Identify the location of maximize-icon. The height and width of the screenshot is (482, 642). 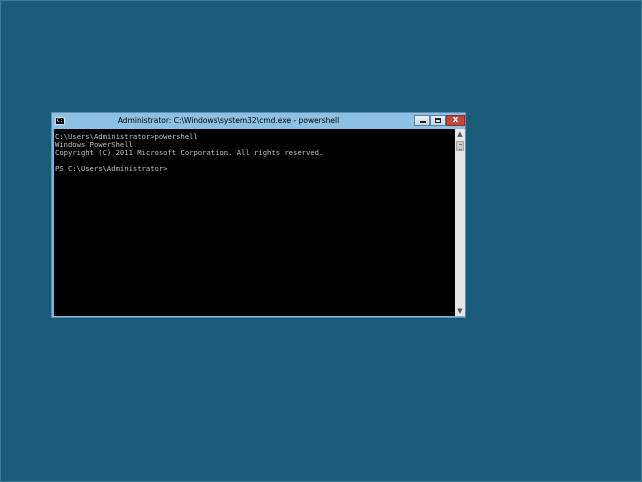
(438, 120).